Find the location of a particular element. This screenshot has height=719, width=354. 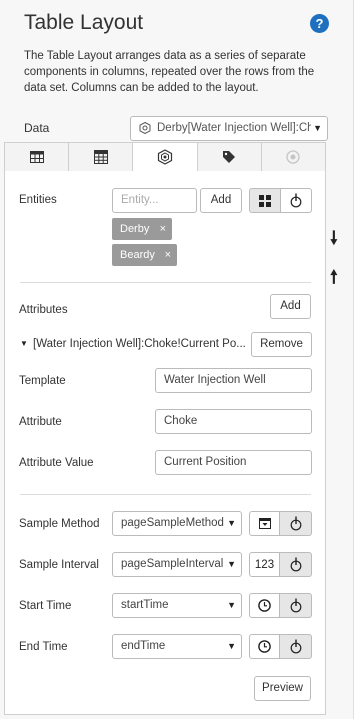

tab-tags is located at coordinates (229, 157).